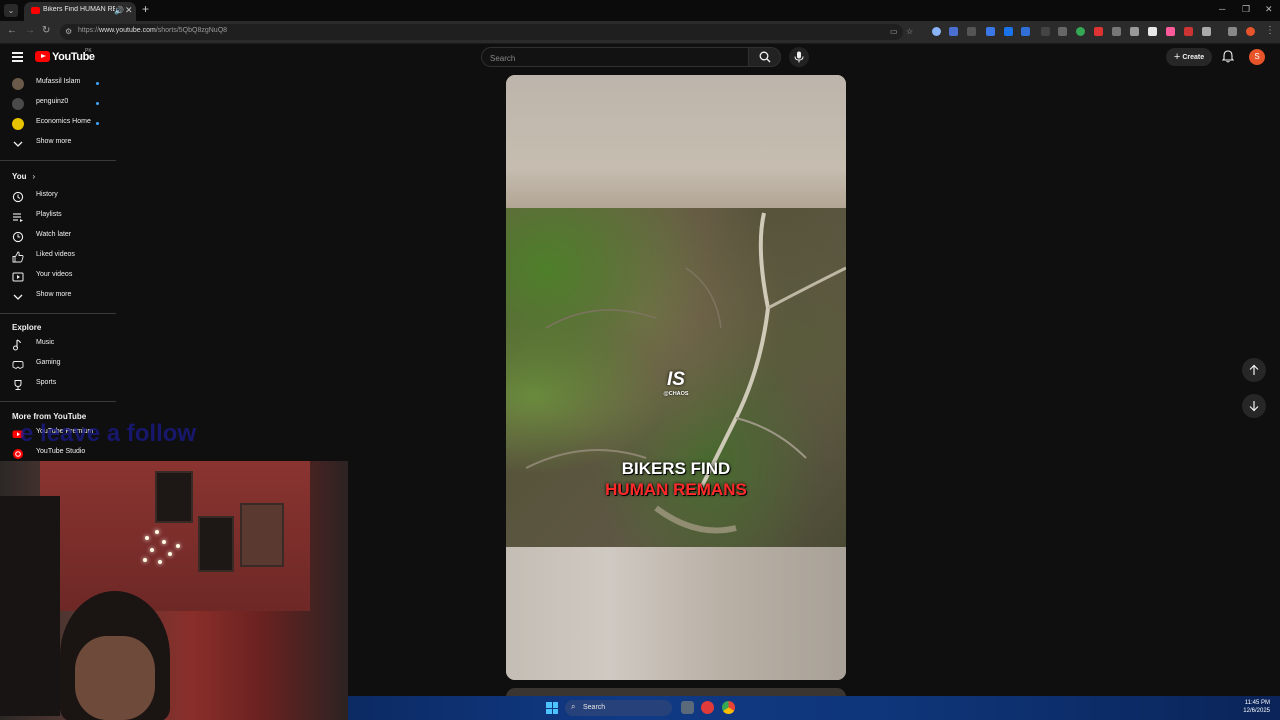 Image resolution: width=1280 pixels, height=720 pixels. Describe the element at coordinates (1177, 57) in the screenshot. I see `plus-icon: +` at that location.